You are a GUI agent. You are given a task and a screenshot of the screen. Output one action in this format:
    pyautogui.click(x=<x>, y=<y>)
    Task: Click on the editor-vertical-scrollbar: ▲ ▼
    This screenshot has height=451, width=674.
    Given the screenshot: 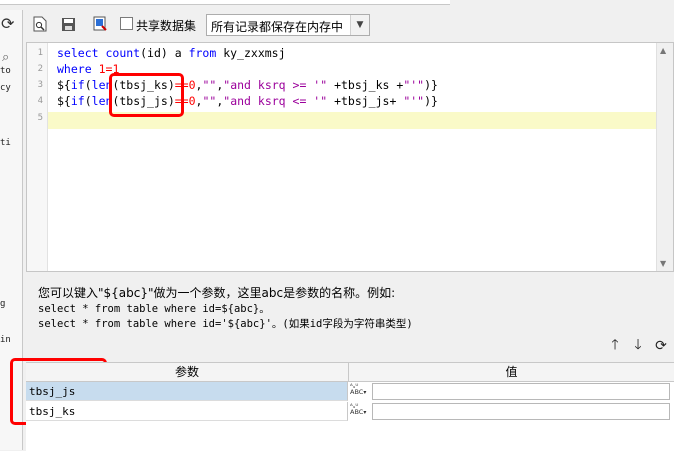 What is the action you would take?
    pyautogui.click(x=664, y=157)
    